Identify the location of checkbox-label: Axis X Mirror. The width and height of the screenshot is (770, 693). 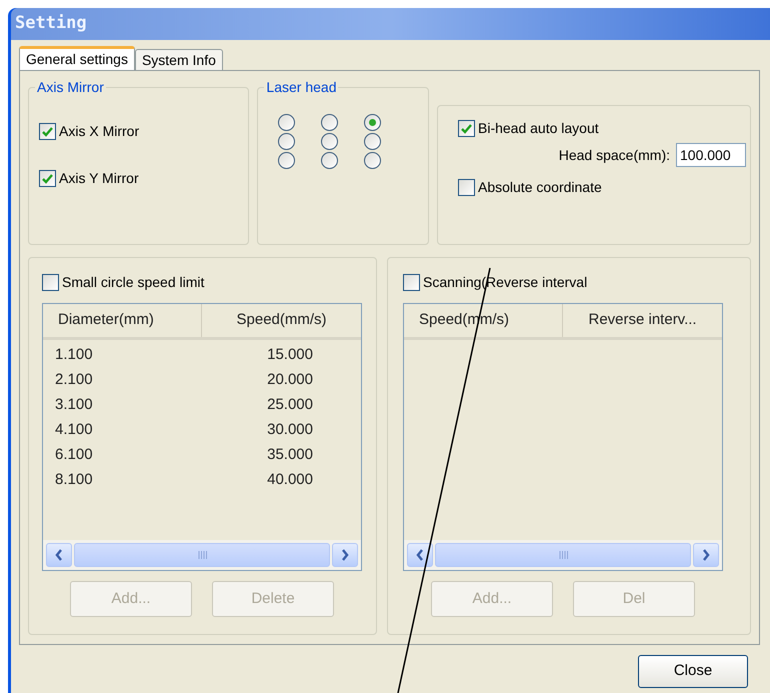
(99, 131).